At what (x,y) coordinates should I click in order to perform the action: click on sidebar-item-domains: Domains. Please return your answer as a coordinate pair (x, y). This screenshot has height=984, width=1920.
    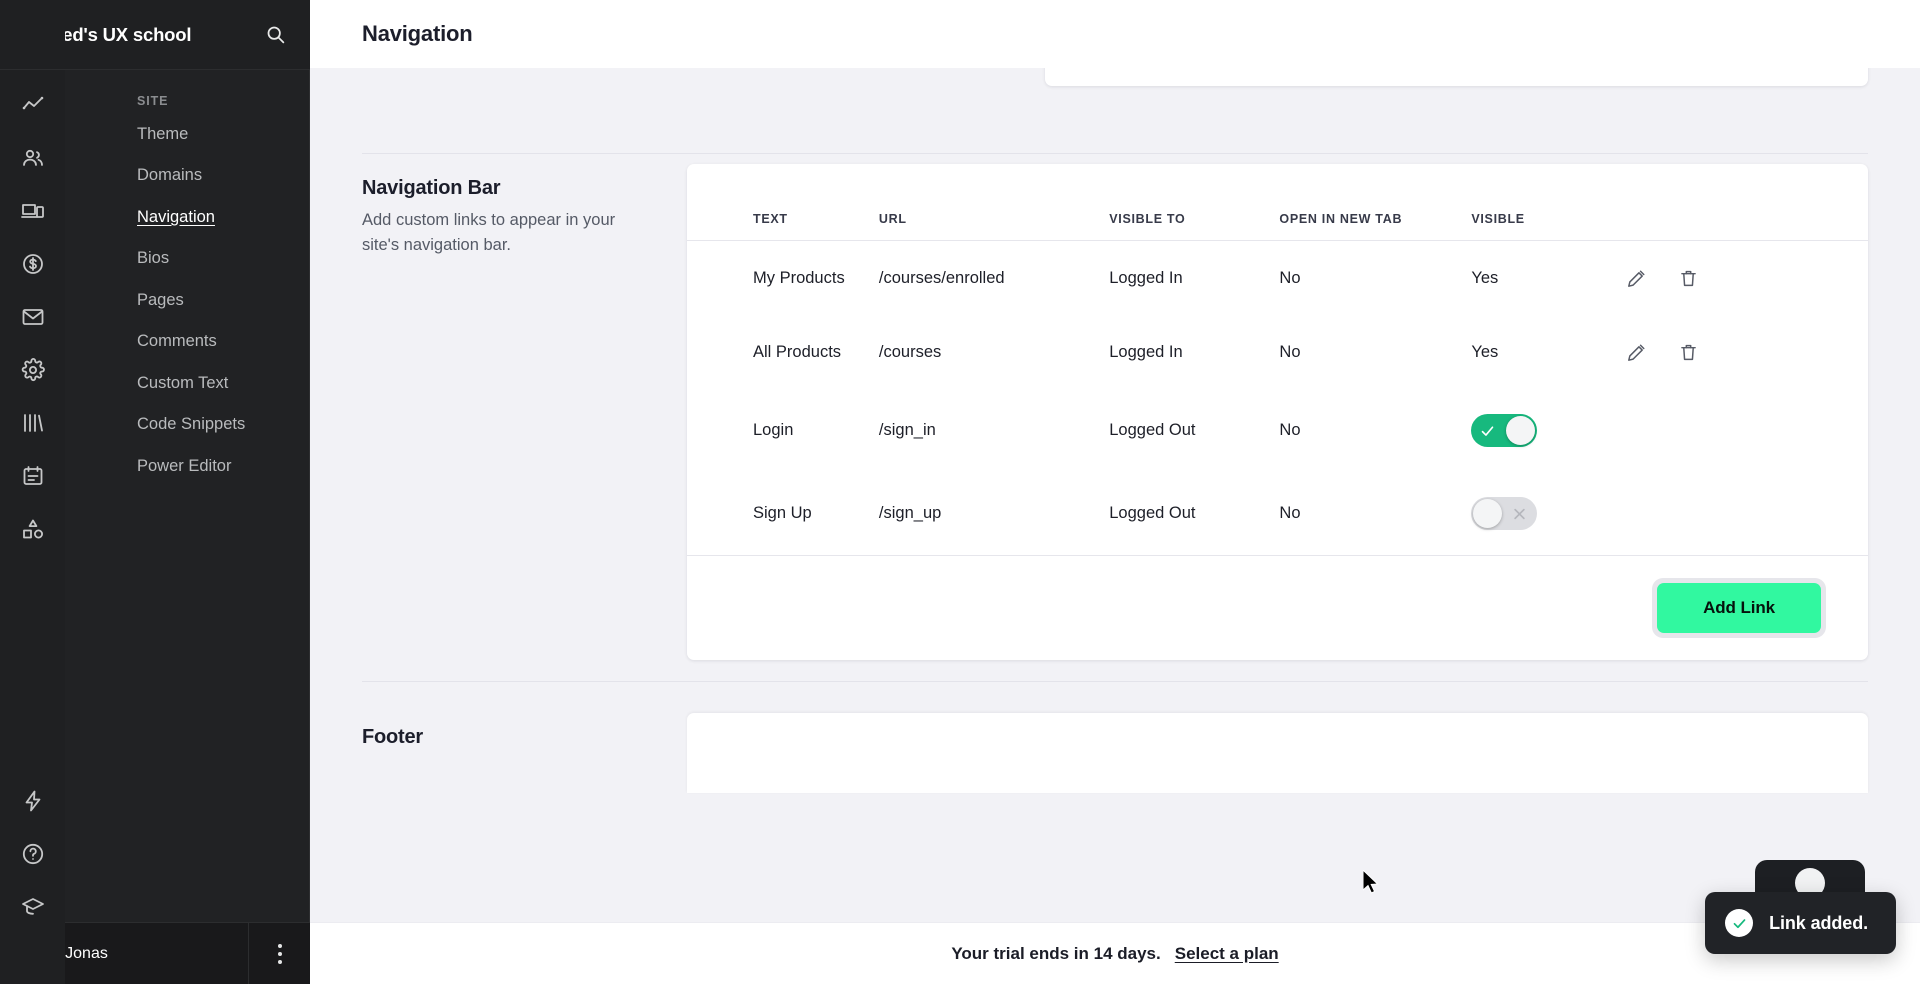
    Looking at the image, I should click on (187, 175).